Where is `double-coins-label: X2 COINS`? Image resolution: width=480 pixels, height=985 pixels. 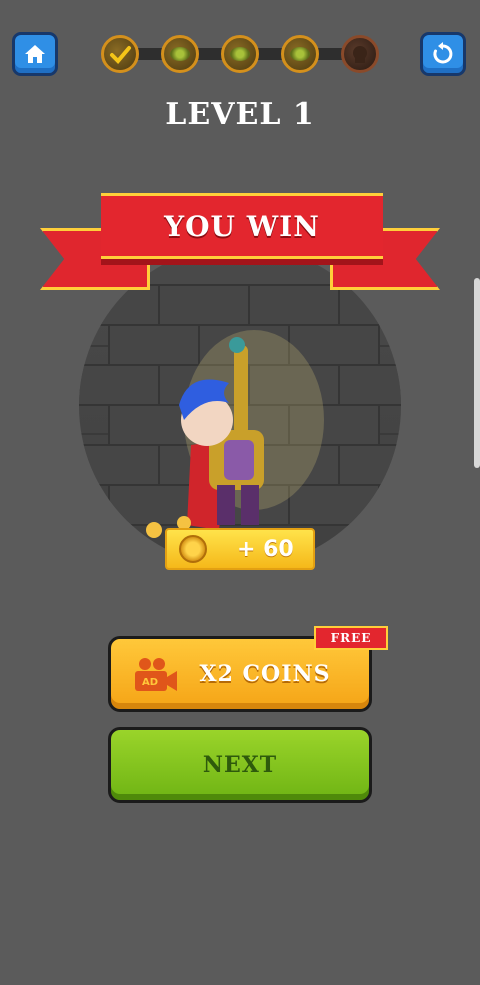
double-coins-label: X2 COINS is located at coordinates (265, 674).